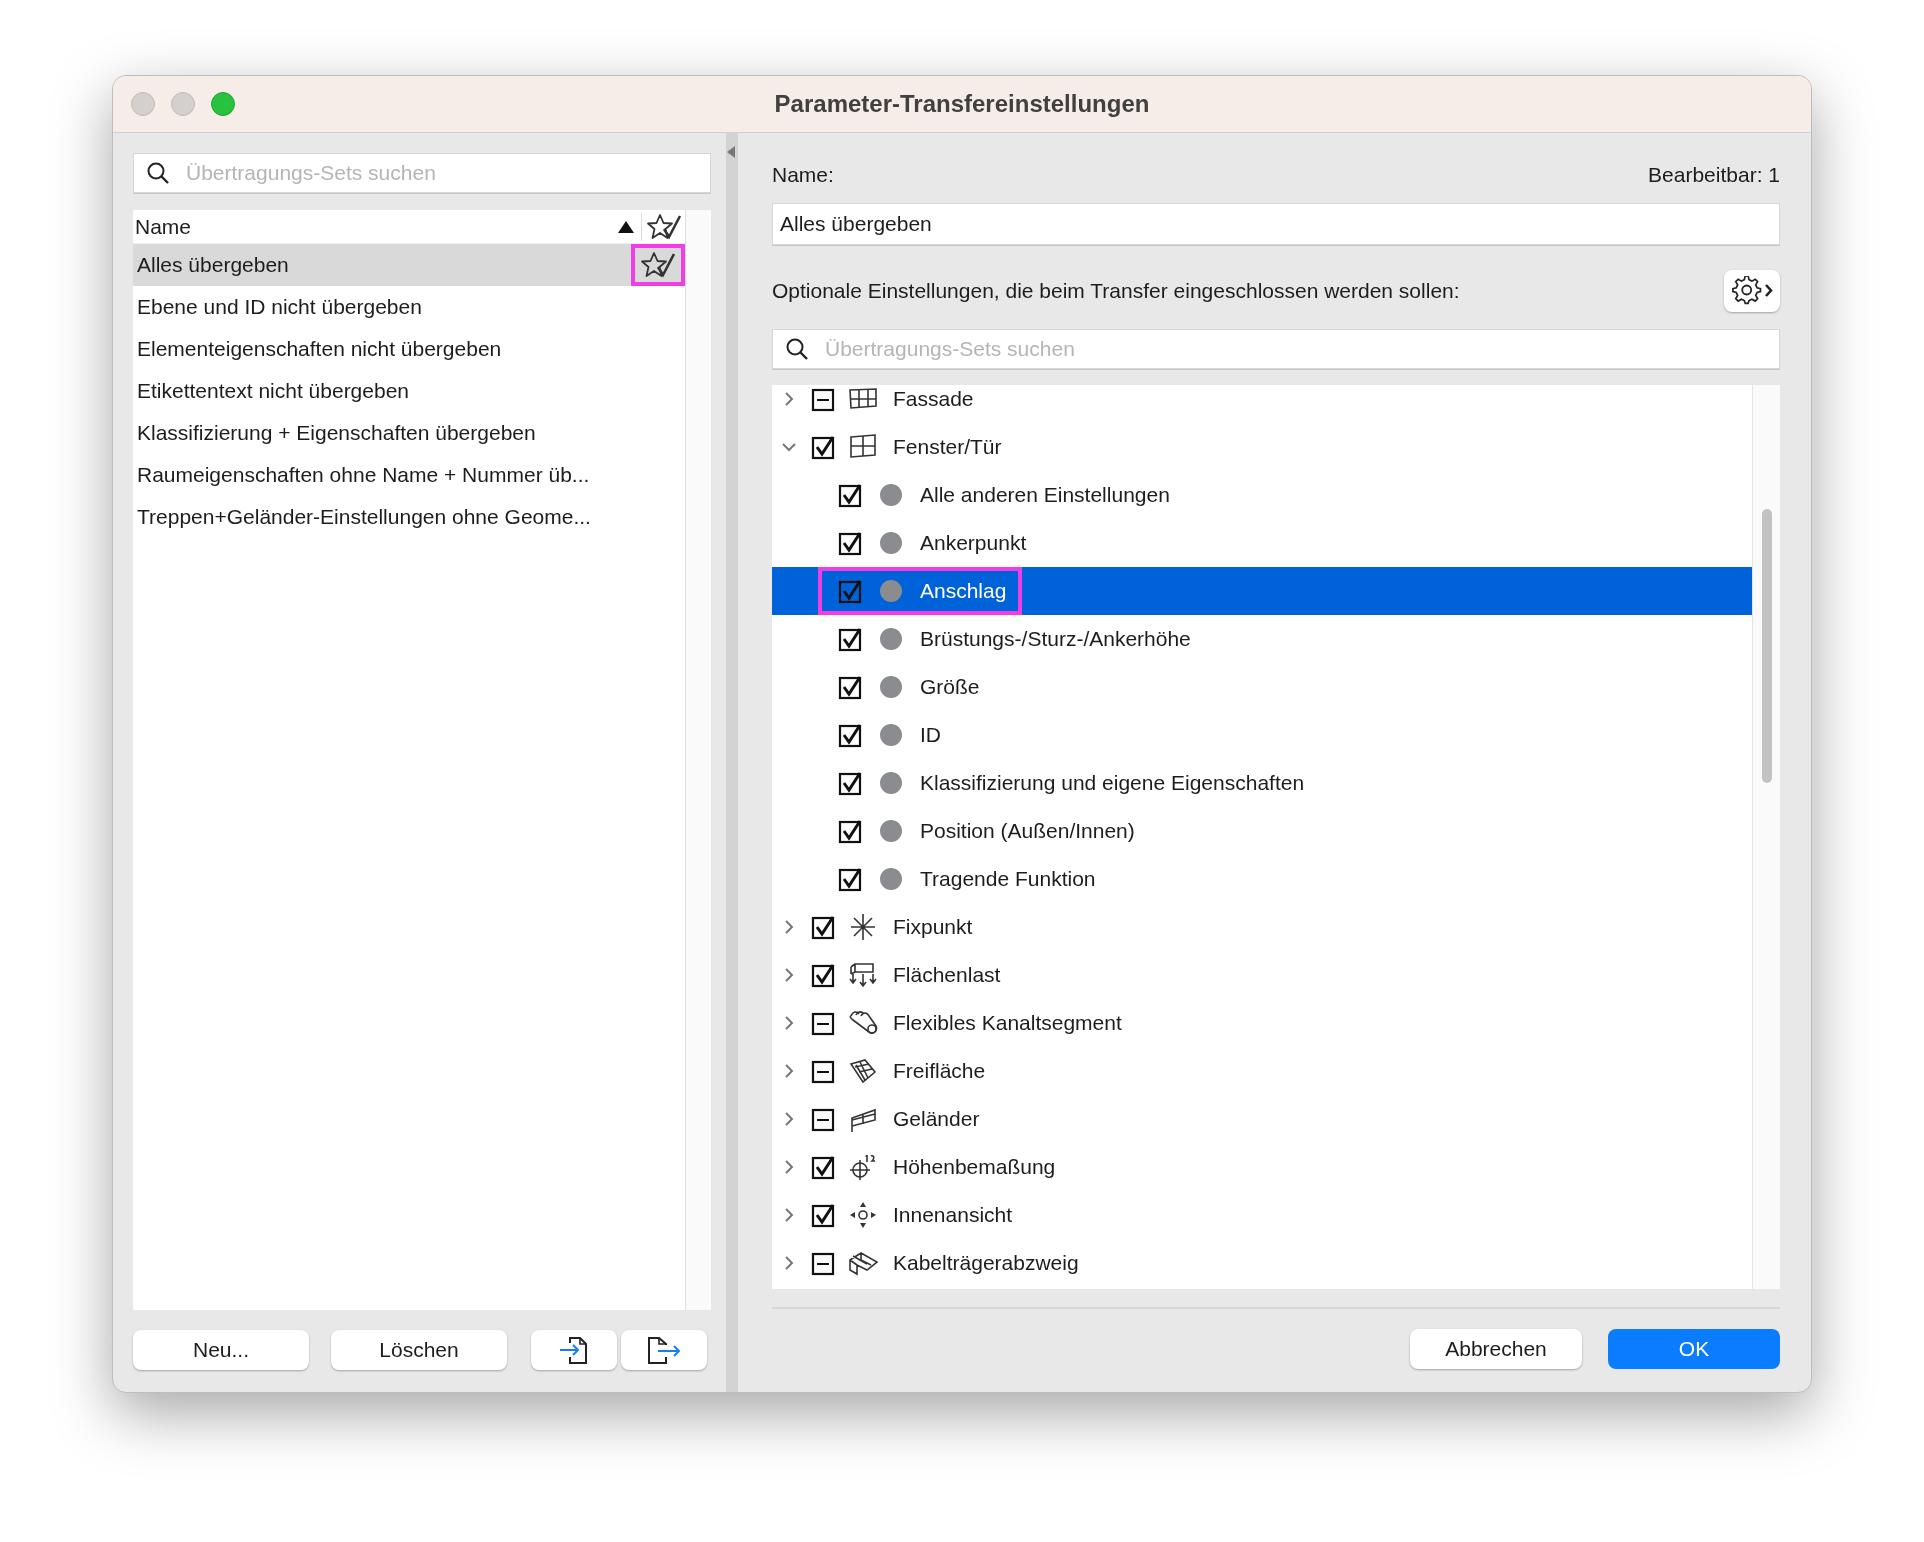 This screenshot has width=1924, height=1542. What do you see at coordinates (1262, 1071) in the screenshot?
I see `tree-row: Freifläche` at bounding box center [1262, 1071].